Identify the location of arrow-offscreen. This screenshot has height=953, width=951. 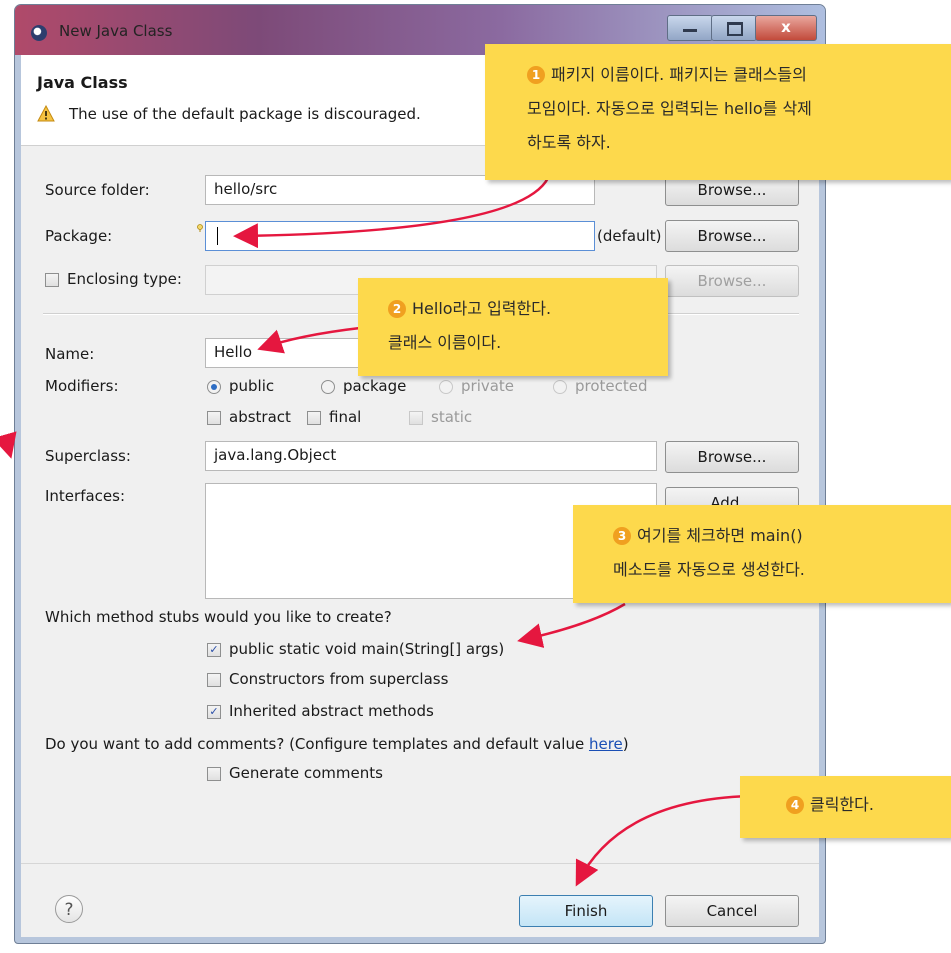
(8, 445).